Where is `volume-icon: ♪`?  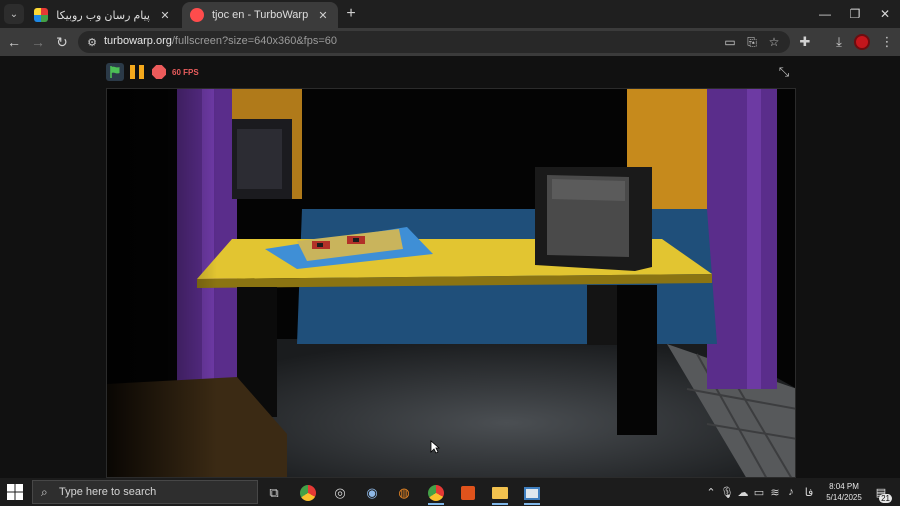
volume-icon: ♪ is located at coordinates (791, 492).